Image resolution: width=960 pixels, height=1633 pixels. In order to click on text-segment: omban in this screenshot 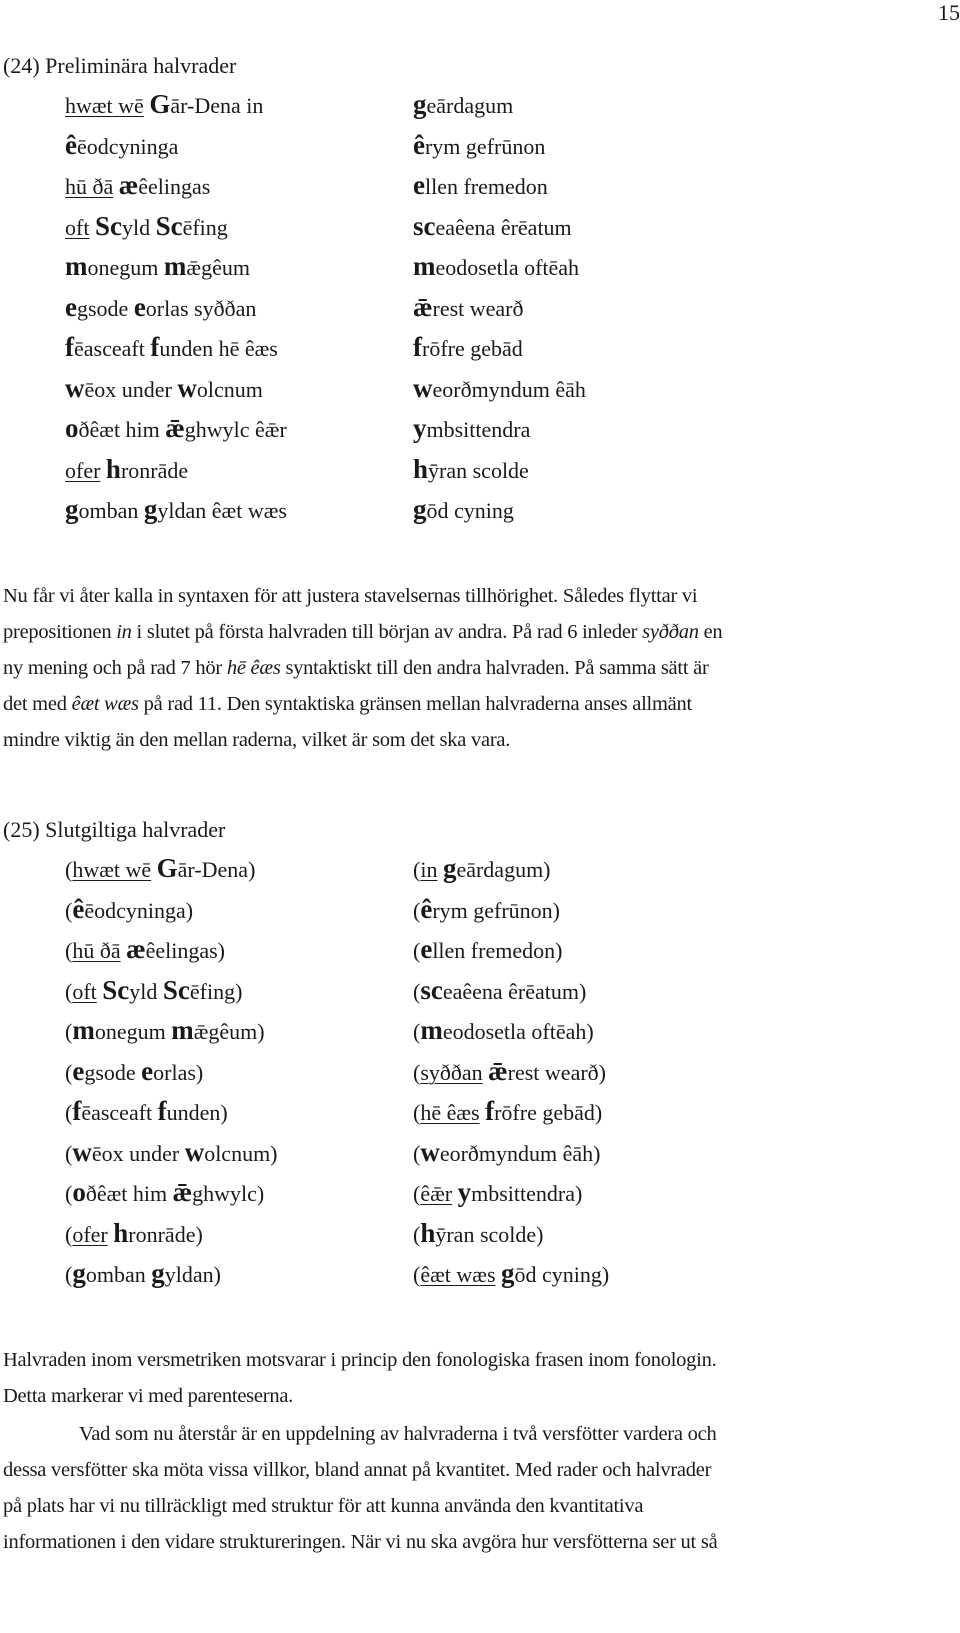, I will do `click(118, 1274)`.